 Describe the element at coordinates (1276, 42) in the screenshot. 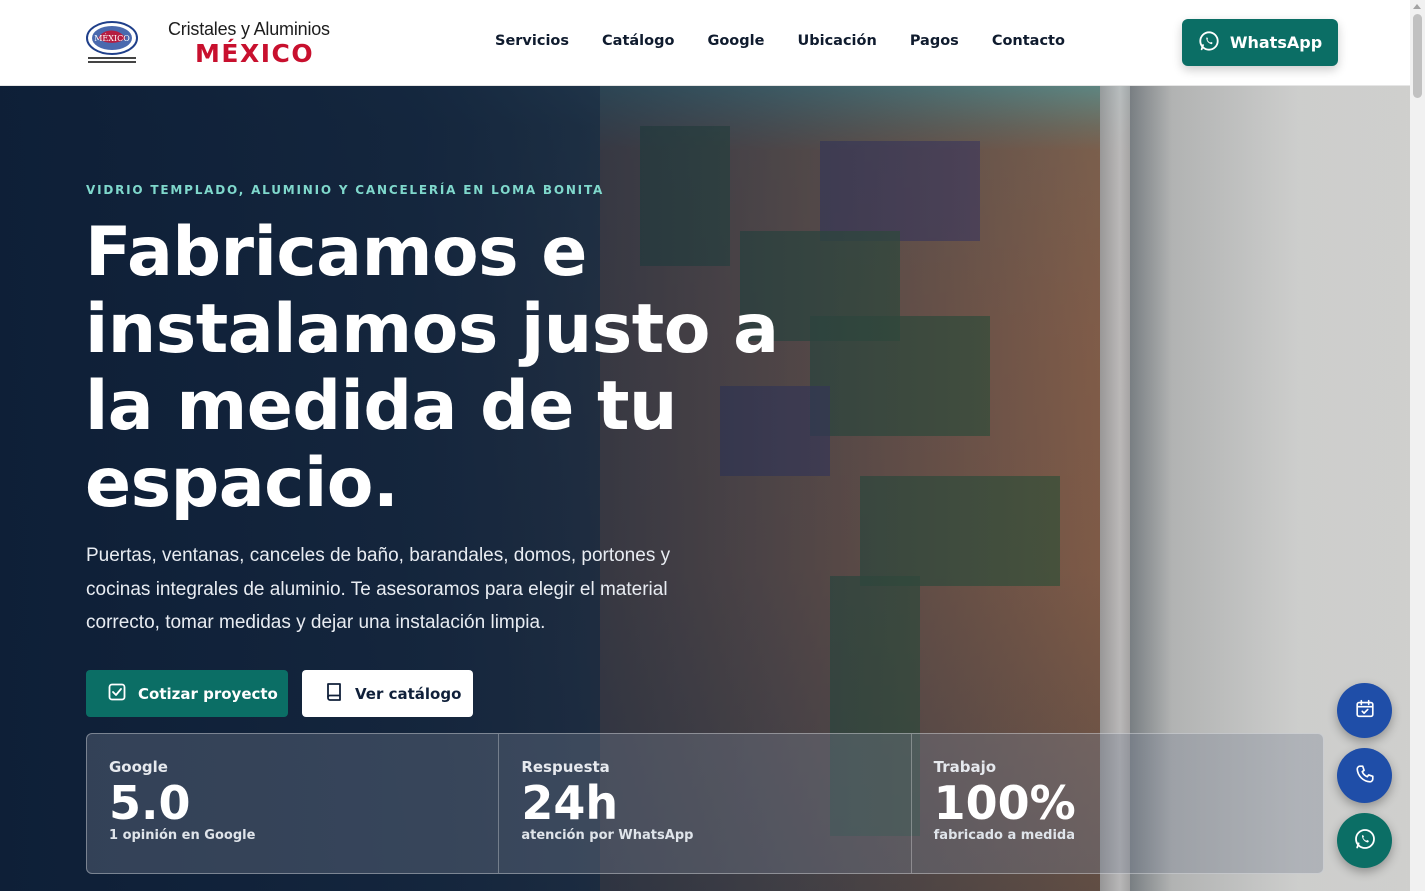

I see `whatsapp-header-label: WhatsApp` at that location.